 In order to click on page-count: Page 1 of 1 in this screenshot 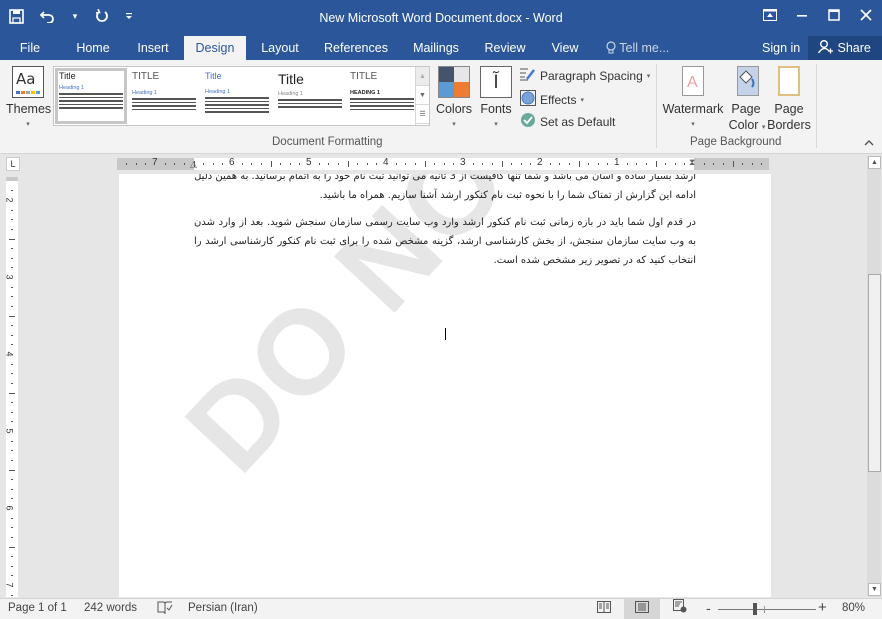, I will do `click(37, 608)`.